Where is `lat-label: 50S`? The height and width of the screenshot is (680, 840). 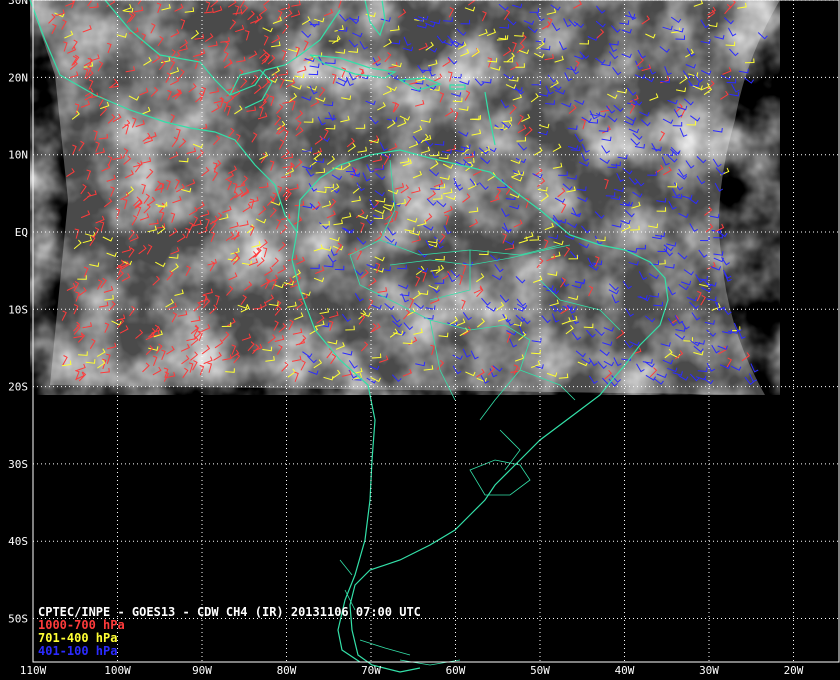 lat-label: 50S is located at coordinates (18, 619).